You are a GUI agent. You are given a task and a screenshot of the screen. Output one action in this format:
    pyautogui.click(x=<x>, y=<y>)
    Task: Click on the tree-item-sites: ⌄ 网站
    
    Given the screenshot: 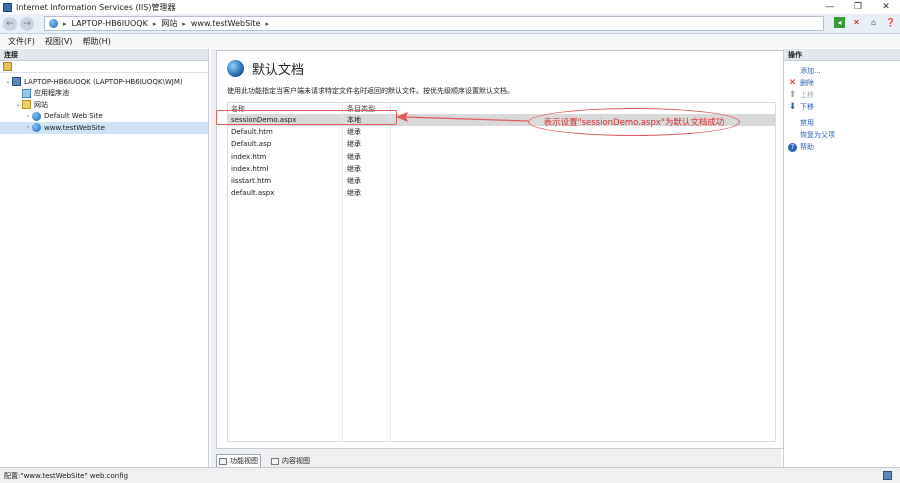 What is the action you would take?
    pyautogui.click(x=104, y=105)
    